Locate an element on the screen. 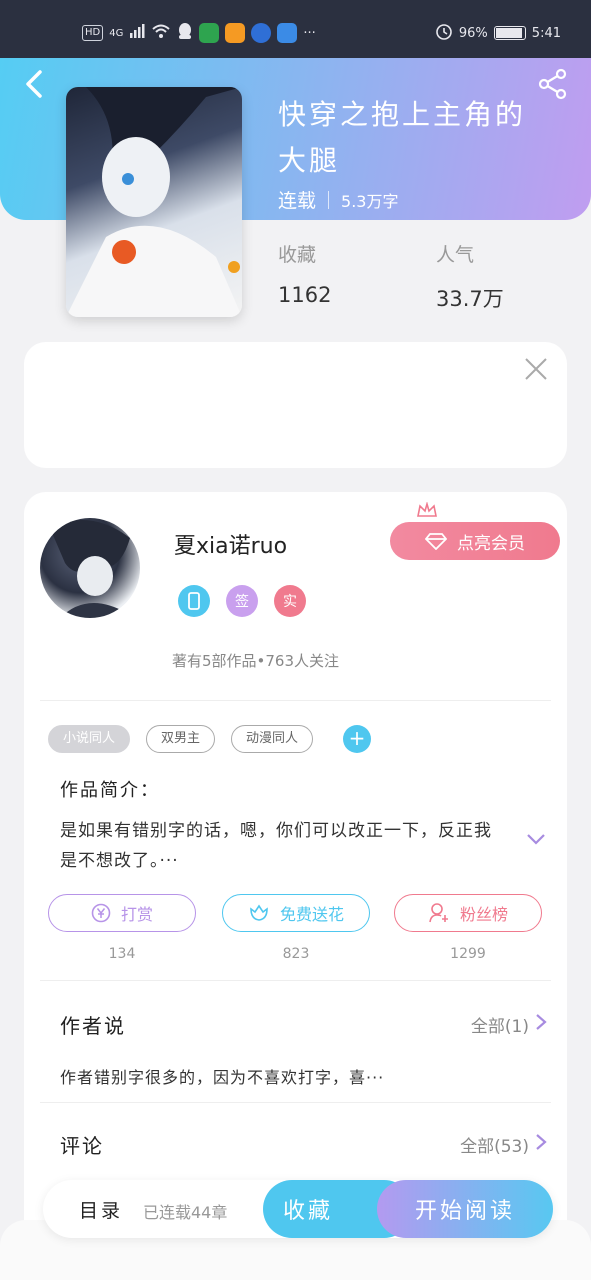  tag-item: 动漫同人 is located at coordinates (272, 739).